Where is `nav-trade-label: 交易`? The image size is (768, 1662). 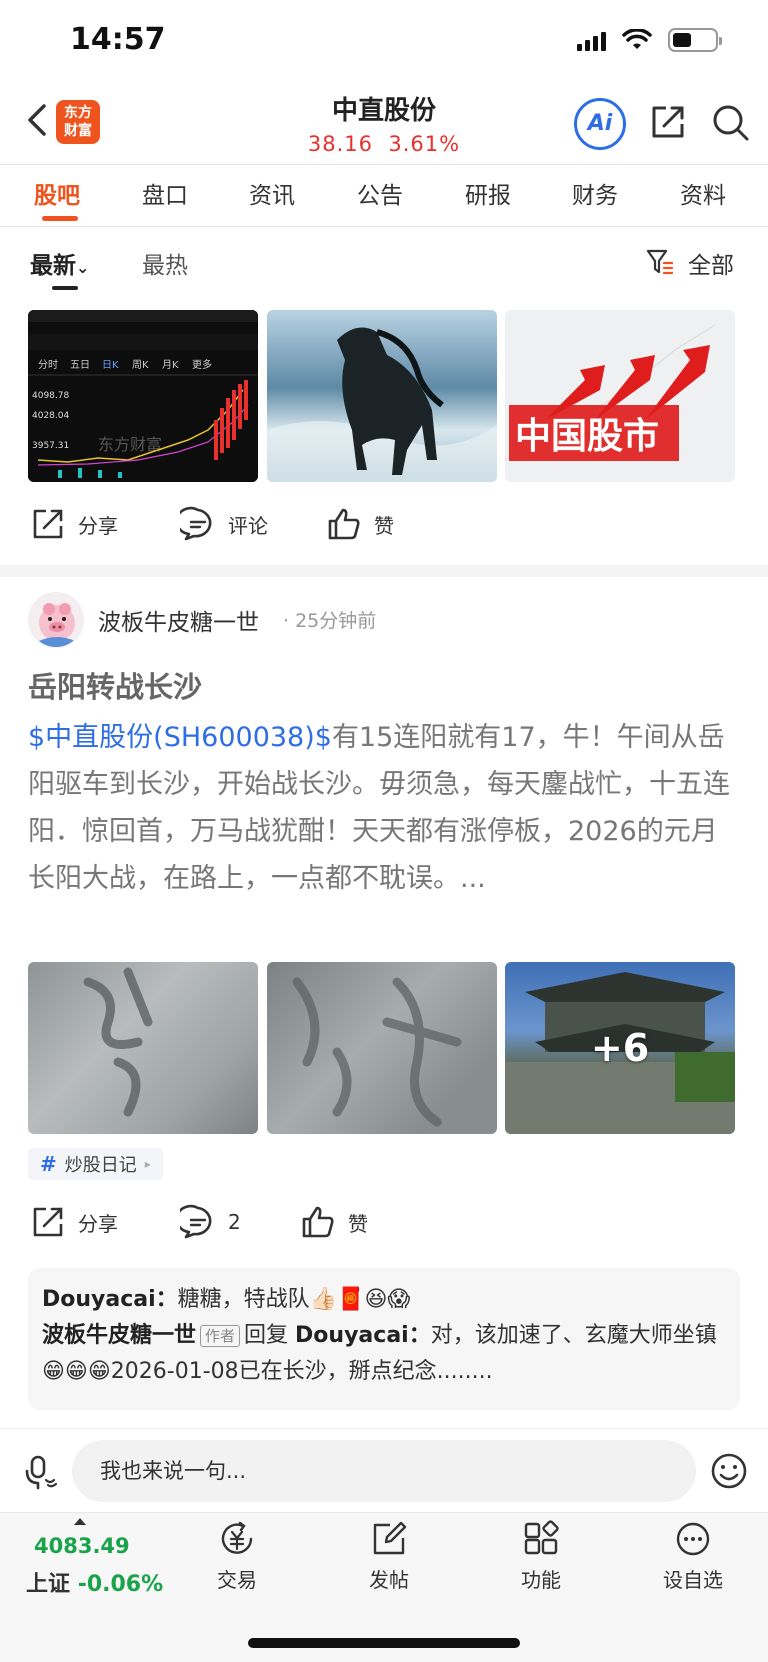 nav-trade-label: 交易 is located at coordinates (237, 1580).